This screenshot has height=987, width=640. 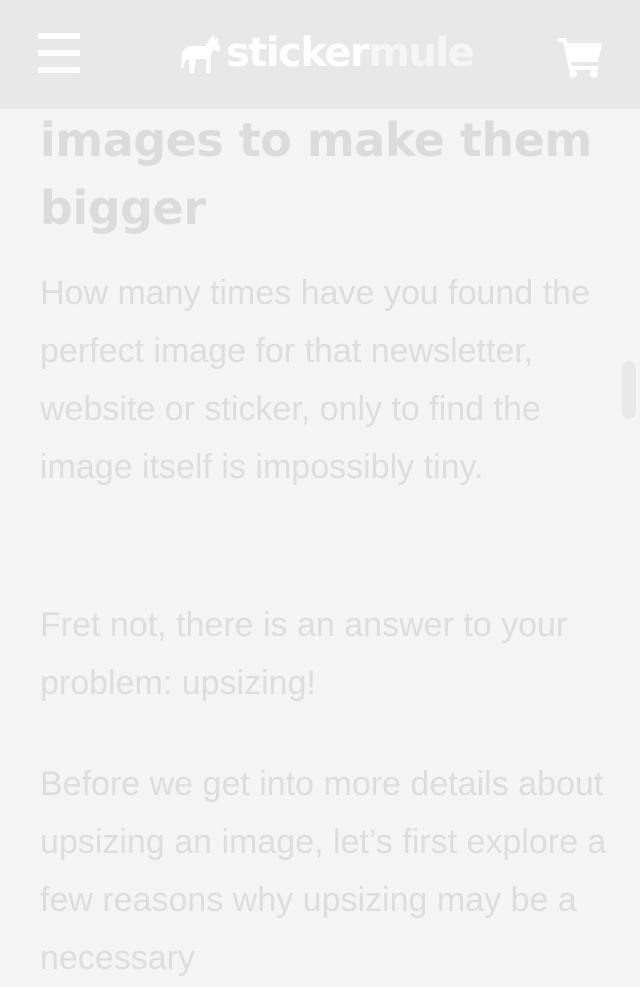 What do you see at coordinates (421, 53) in the screenshot?
I see `logo-text-mule: mule` at bounding box center [421, 53].